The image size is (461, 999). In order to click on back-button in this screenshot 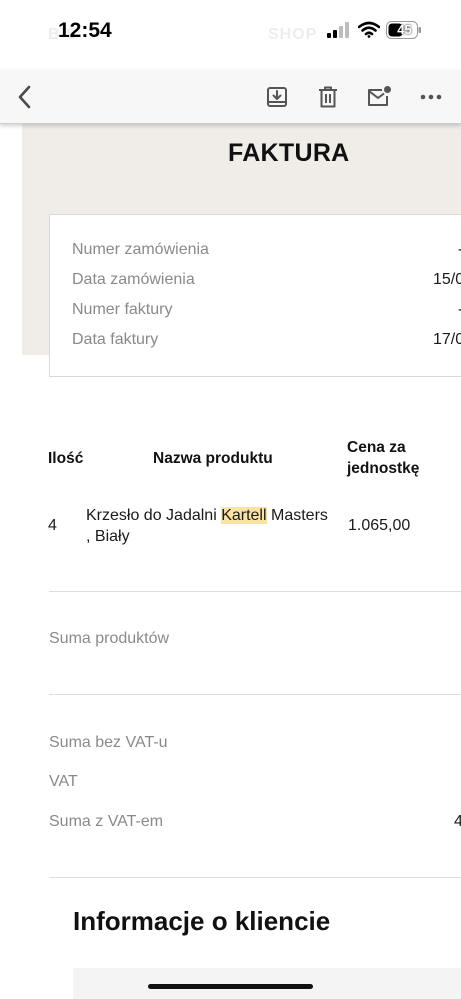, I will do `click(25, 97)`.